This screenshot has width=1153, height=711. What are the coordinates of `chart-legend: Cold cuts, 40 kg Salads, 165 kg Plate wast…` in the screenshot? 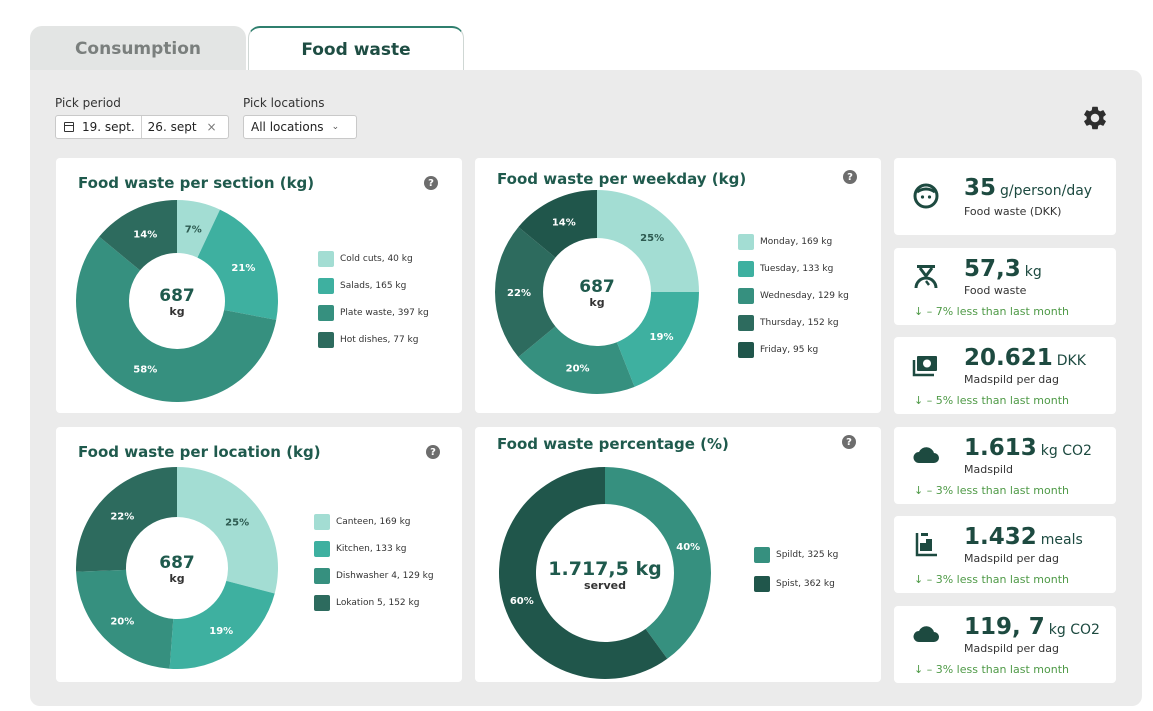 It's located at (373, 299).